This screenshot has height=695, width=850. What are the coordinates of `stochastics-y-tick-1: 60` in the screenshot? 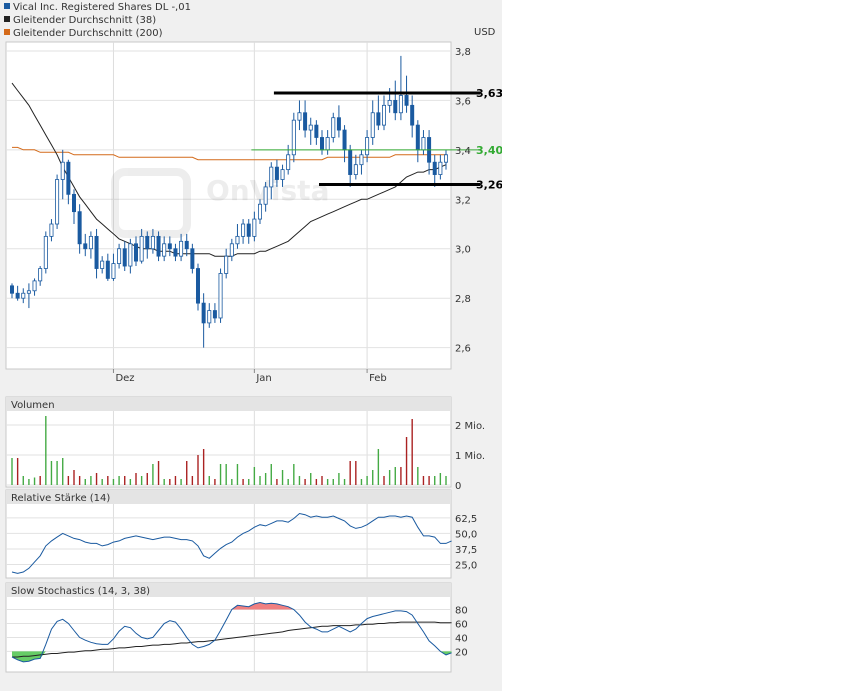 It's located at (461, 624).